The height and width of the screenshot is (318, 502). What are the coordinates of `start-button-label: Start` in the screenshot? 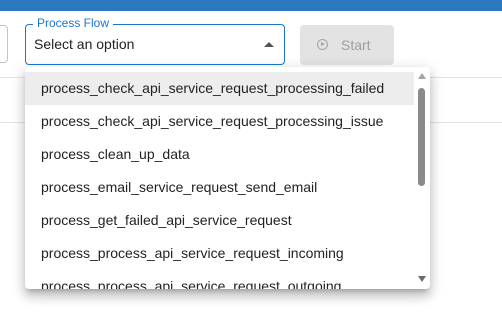 It's located at (356, 45).